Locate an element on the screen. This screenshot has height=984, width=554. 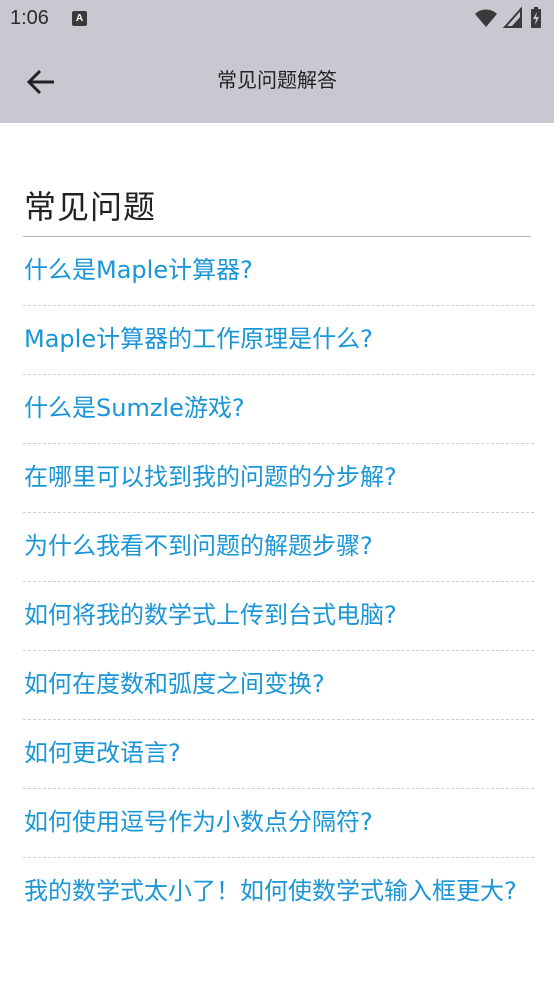
faq-link-change-language: 如何更改语言? is located at coordinates (279, 753).